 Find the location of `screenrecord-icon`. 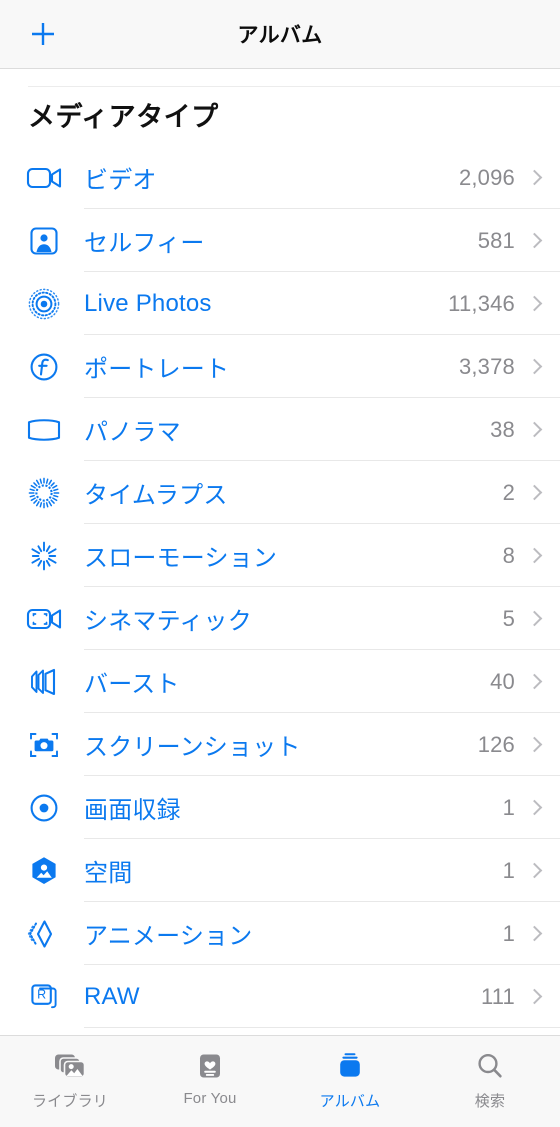

screenrecord-icon is located at coordinates (44, 808).